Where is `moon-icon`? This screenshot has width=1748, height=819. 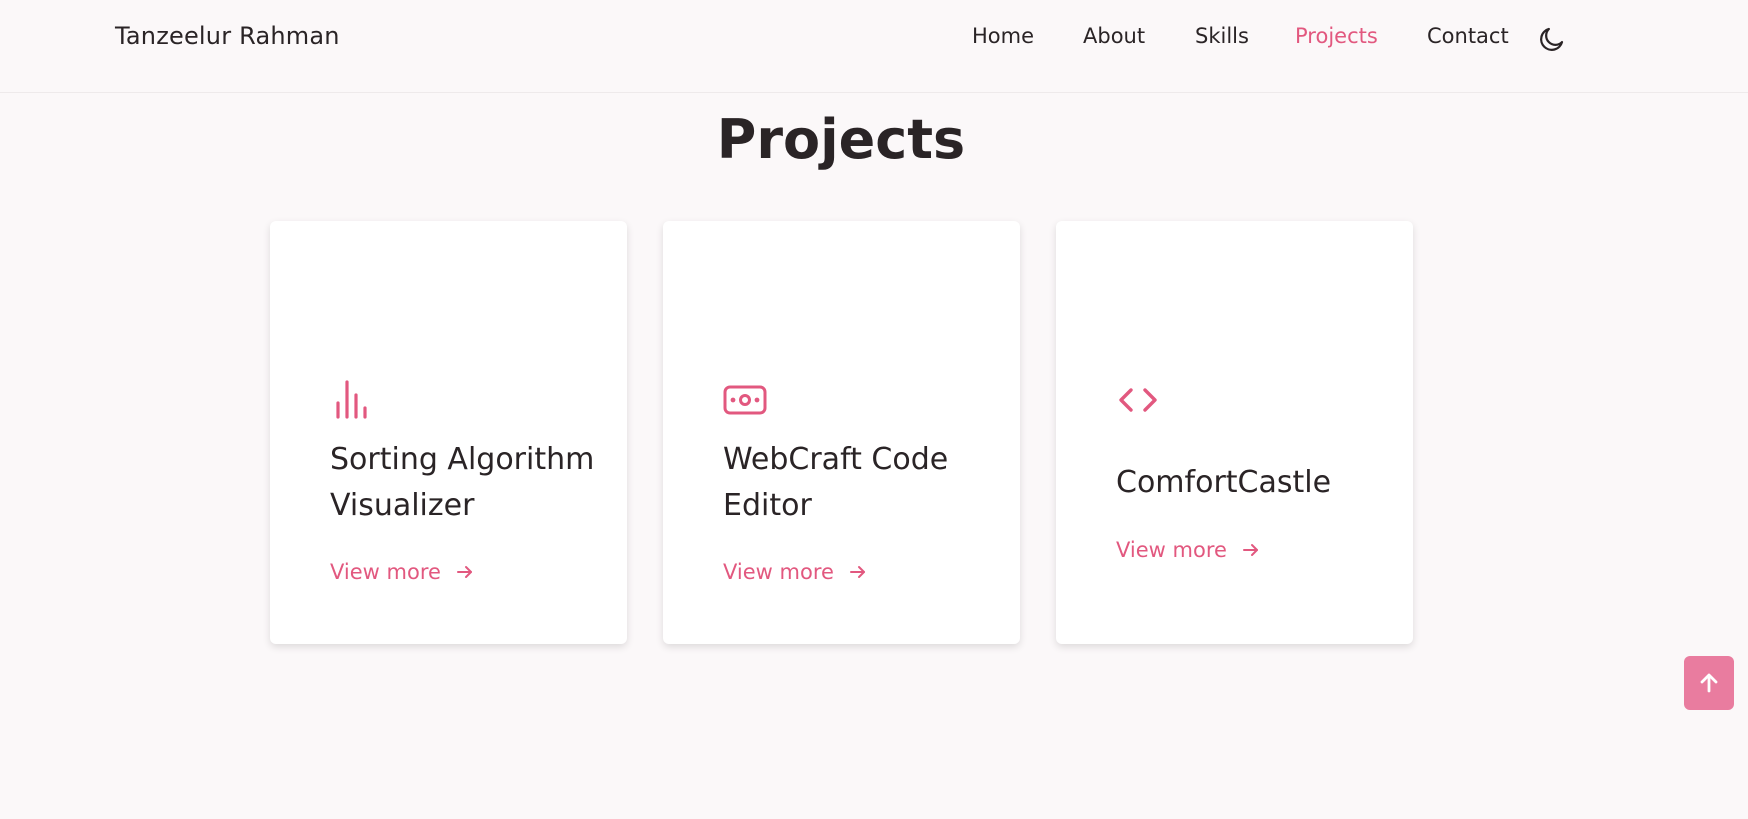 moon-icon is located at coordinates (1552, 39).